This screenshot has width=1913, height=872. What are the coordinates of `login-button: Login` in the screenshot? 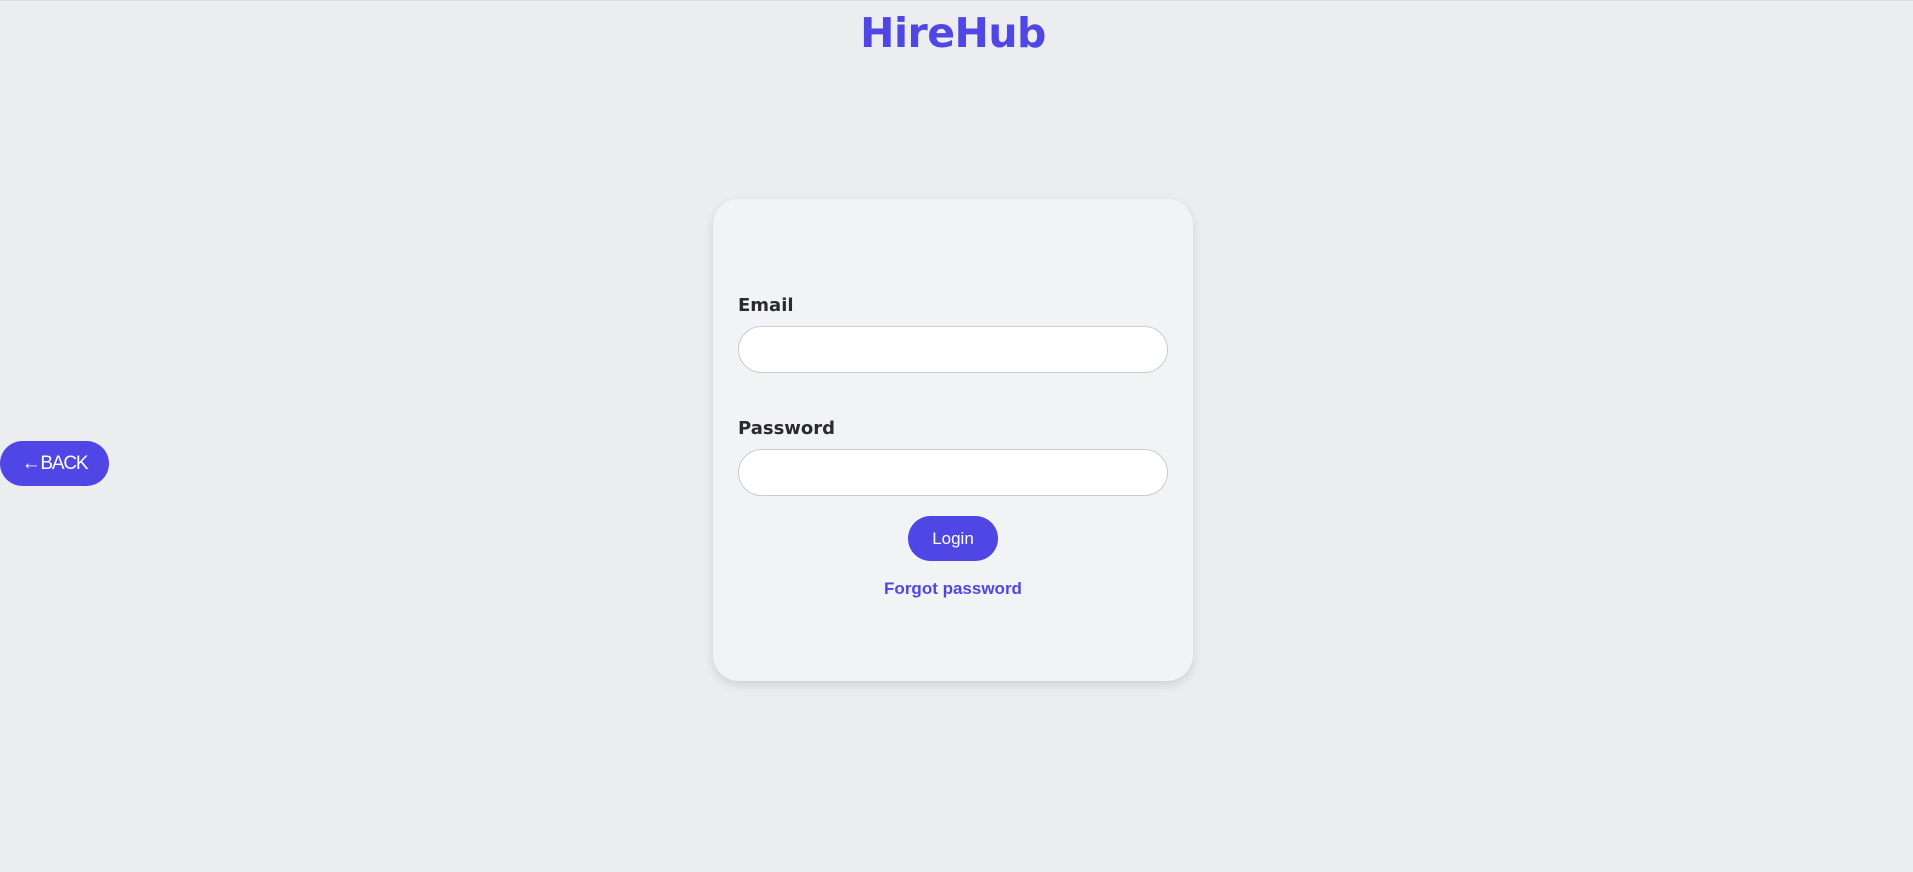 It's located at (953, 538).